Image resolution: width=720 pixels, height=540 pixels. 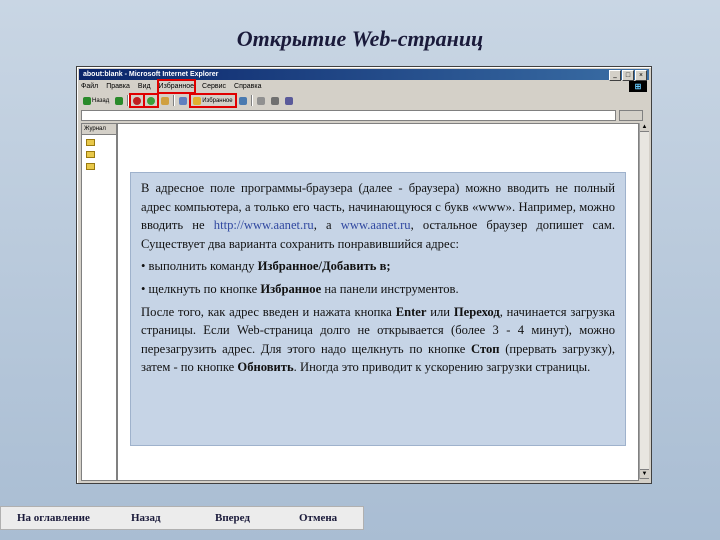 What do you see at coordinates (232, 518) in the screenshot?
I see `forward-link: Вперед` at bounding box center [232, 518].